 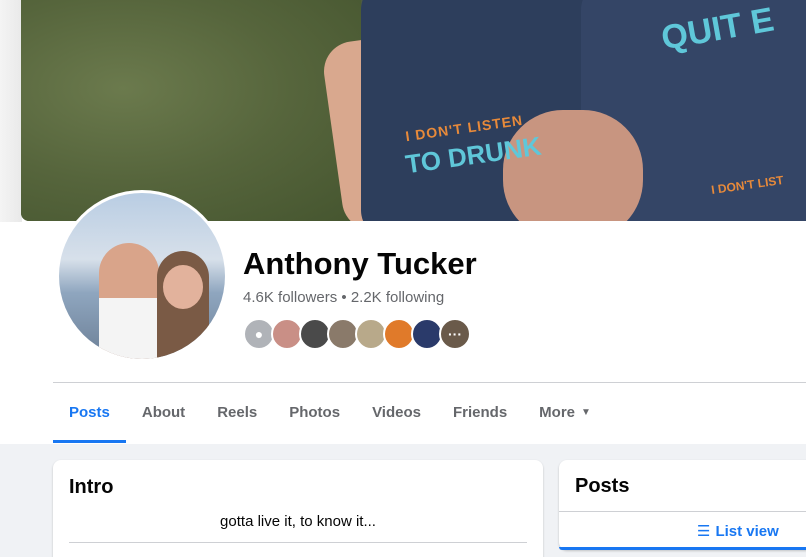 I want to click on posts-title: Posts, so click(x=602, y=486).